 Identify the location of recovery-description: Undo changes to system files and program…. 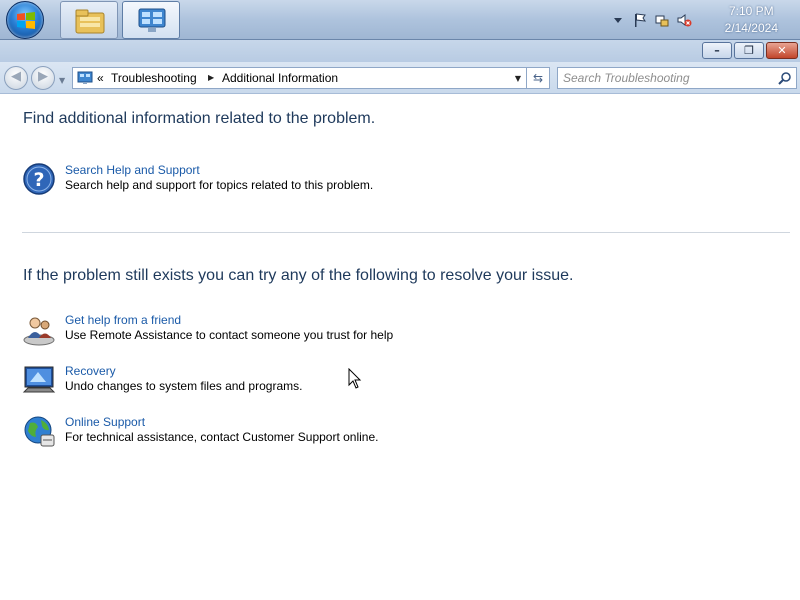
(184, 386).